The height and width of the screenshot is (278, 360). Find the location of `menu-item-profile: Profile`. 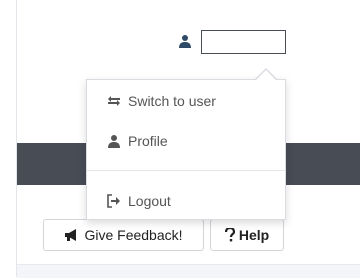

menu-item-profile: Profile is located at coordinates (137, 141).